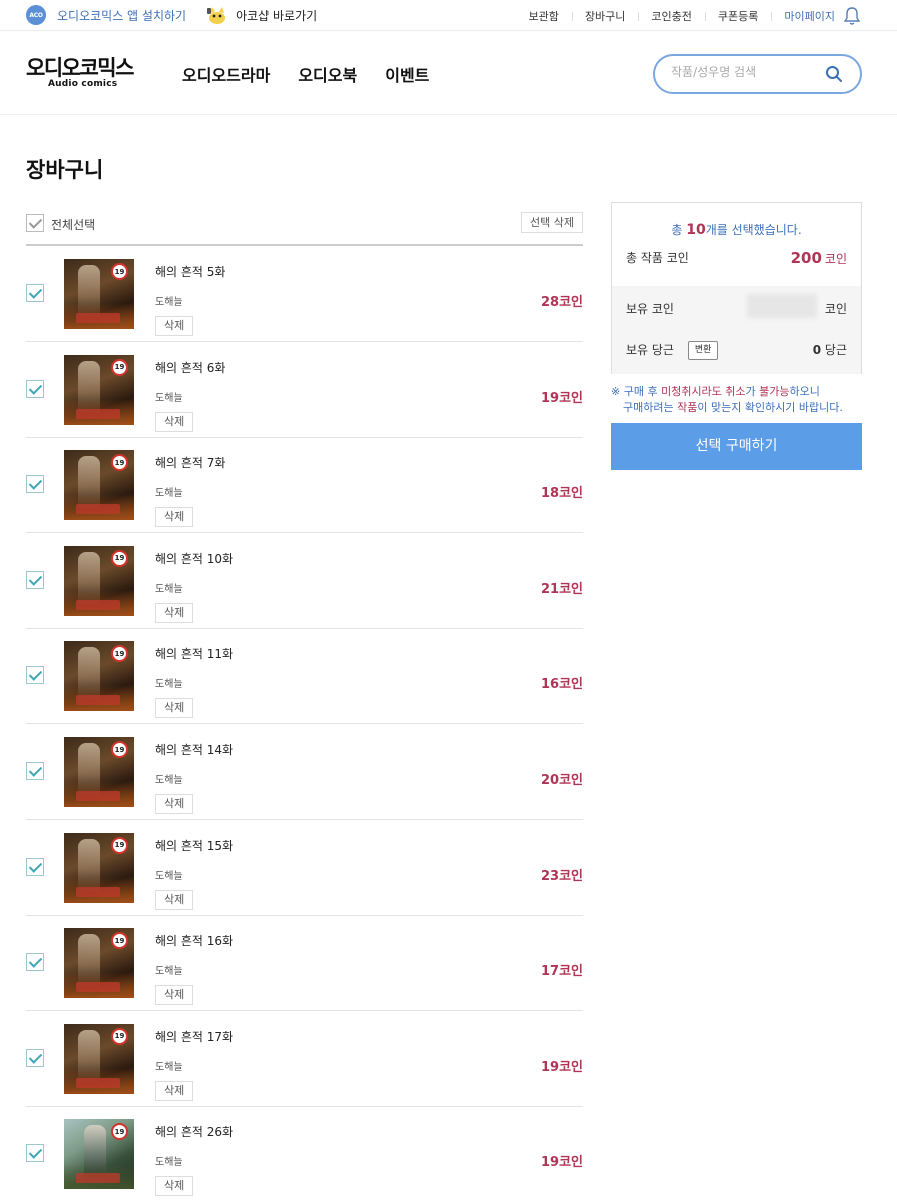  Describe the element at coordinates (304, 390) in the screenshot. I see `cart-item: 19 해의 흔적 6화 도해늘 삭제 19코인` at that location.